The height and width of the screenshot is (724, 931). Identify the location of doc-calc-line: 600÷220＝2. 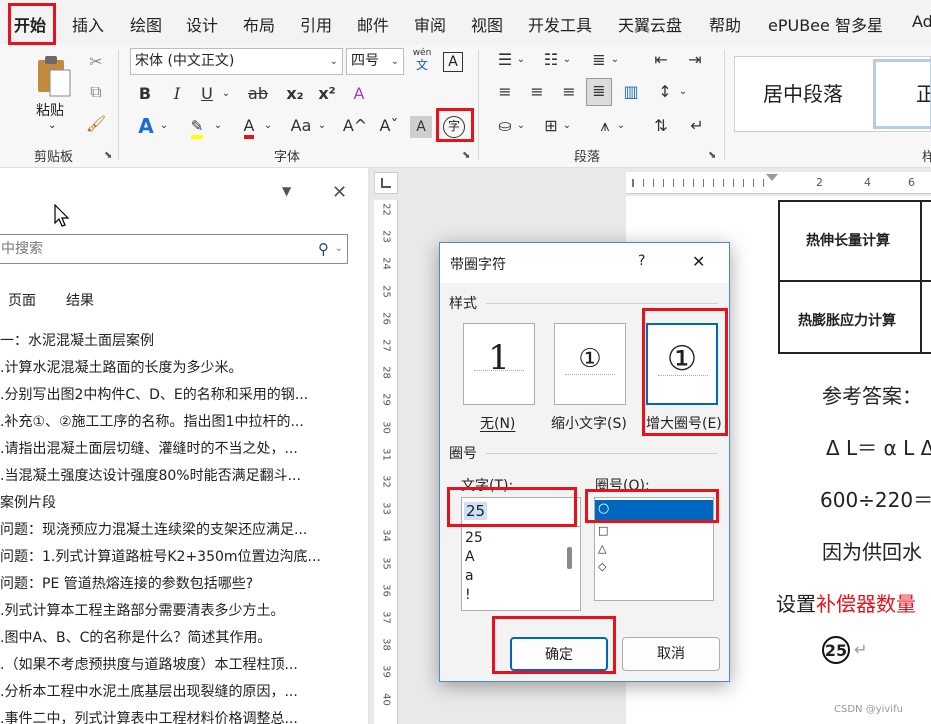
(875, 498).